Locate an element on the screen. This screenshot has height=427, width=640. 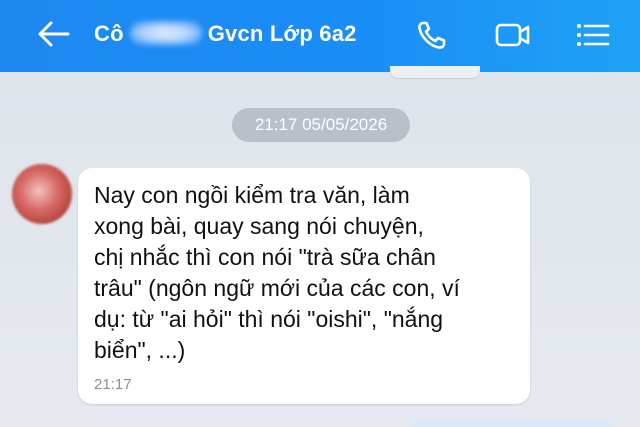
message-line: xong bài, quay sang nói chuyện, is located at coordinates (259, 226).